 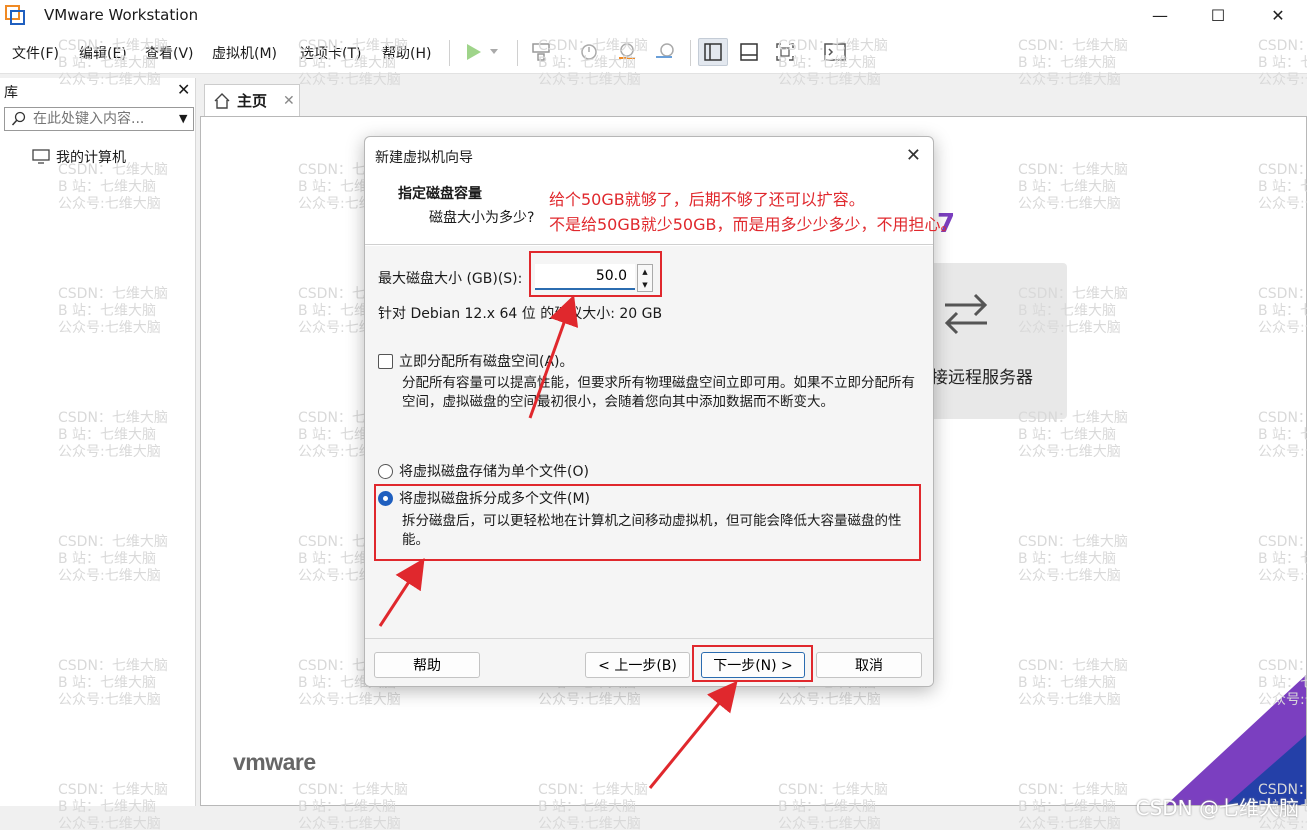 What do you see at coordinates (11, 93) in the screenshot?
I see `library-title: 库` at bounding box center [11, 93].